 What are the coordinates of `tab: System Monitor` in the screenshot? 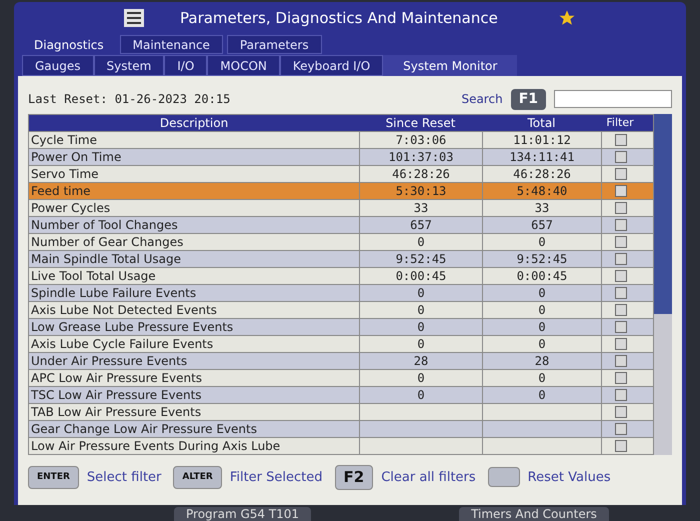 It's located at (450, 65).